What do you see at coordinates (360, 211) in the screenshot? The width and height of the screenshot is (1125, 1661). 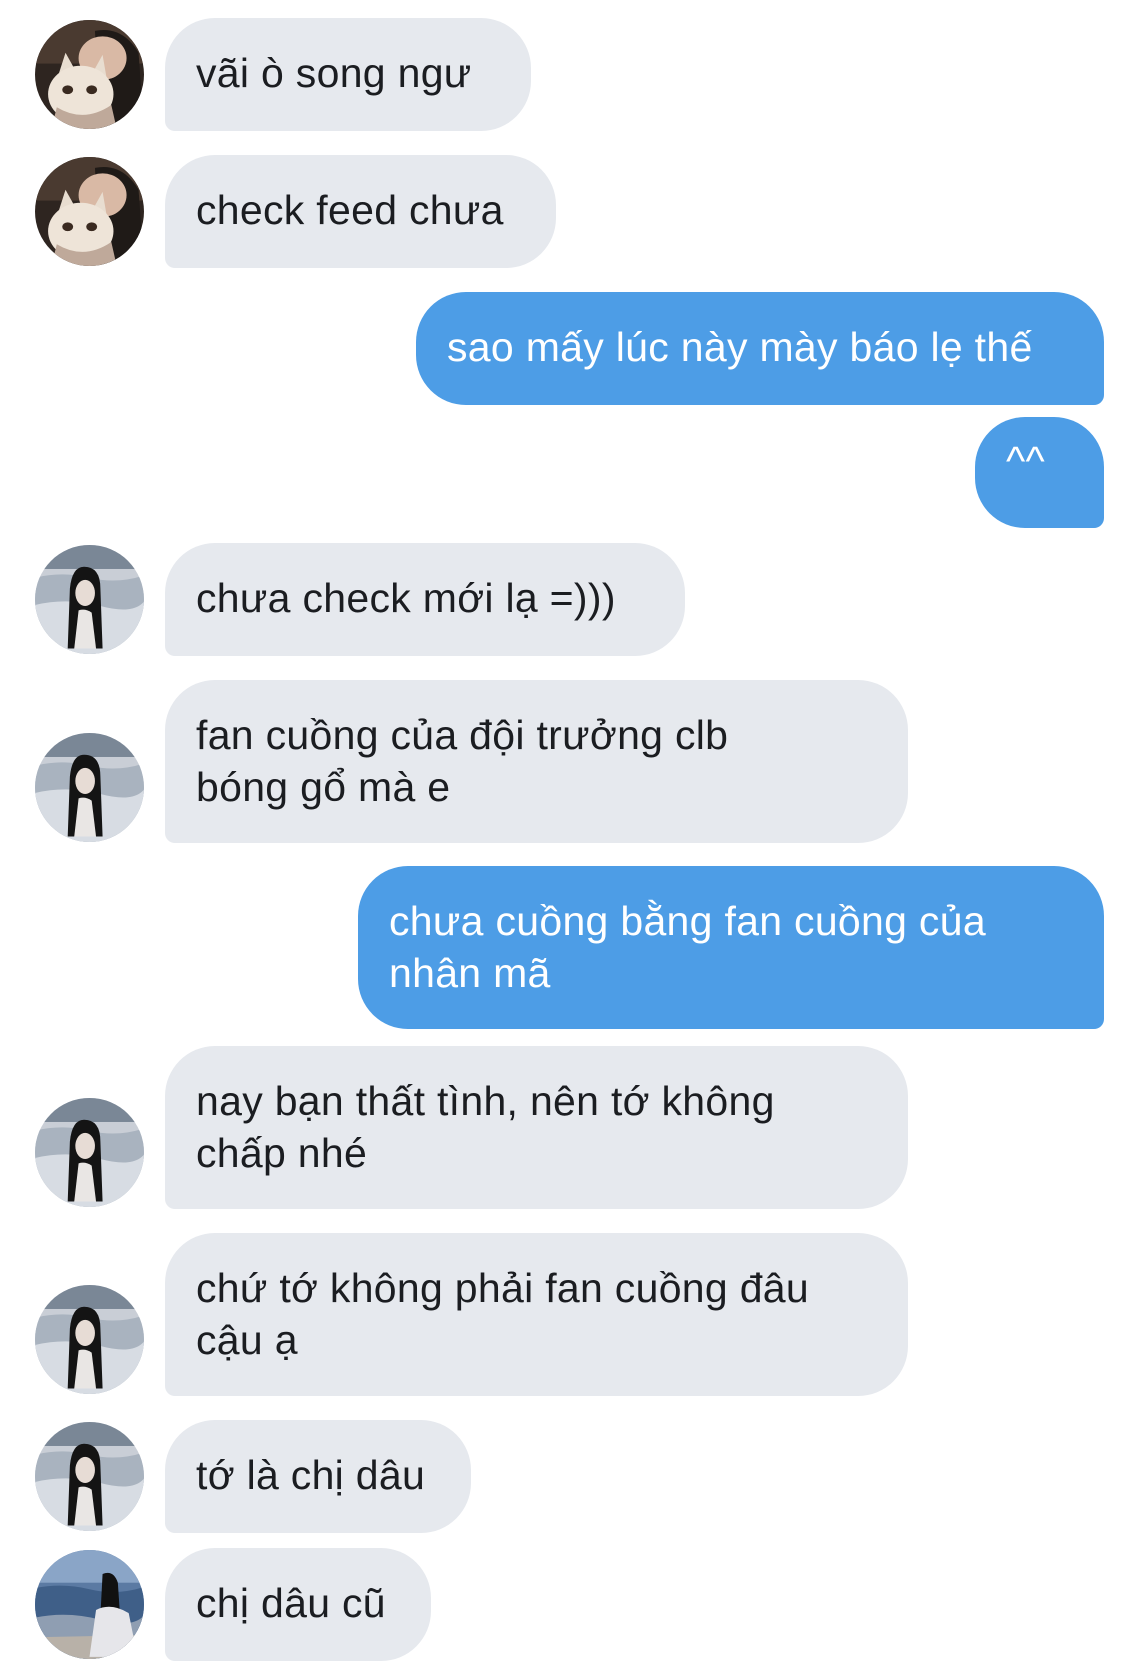 I see `message-bubble-incoming: check feed chưa` at bounding box center [360, 211].